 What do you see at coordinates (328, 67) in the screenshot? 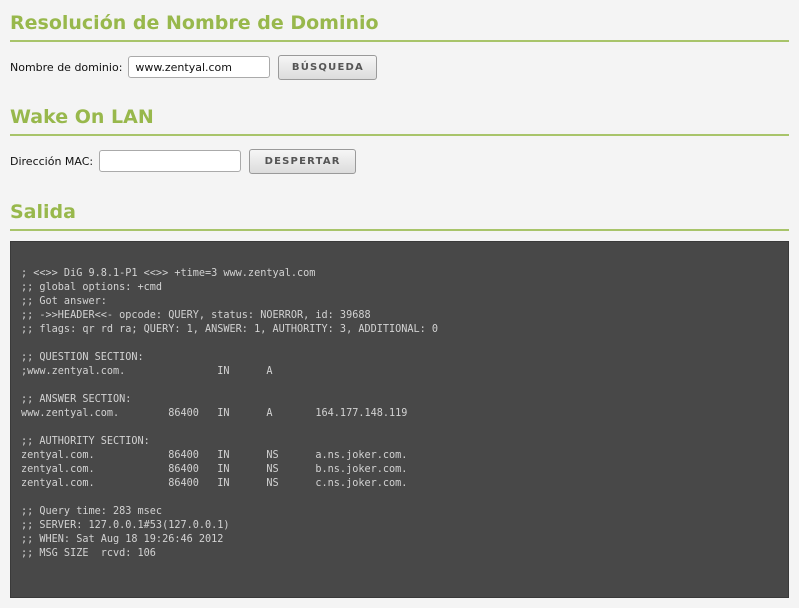
I see `lookup-button: BÚSQUEDA` at bounding box center [328, 67].